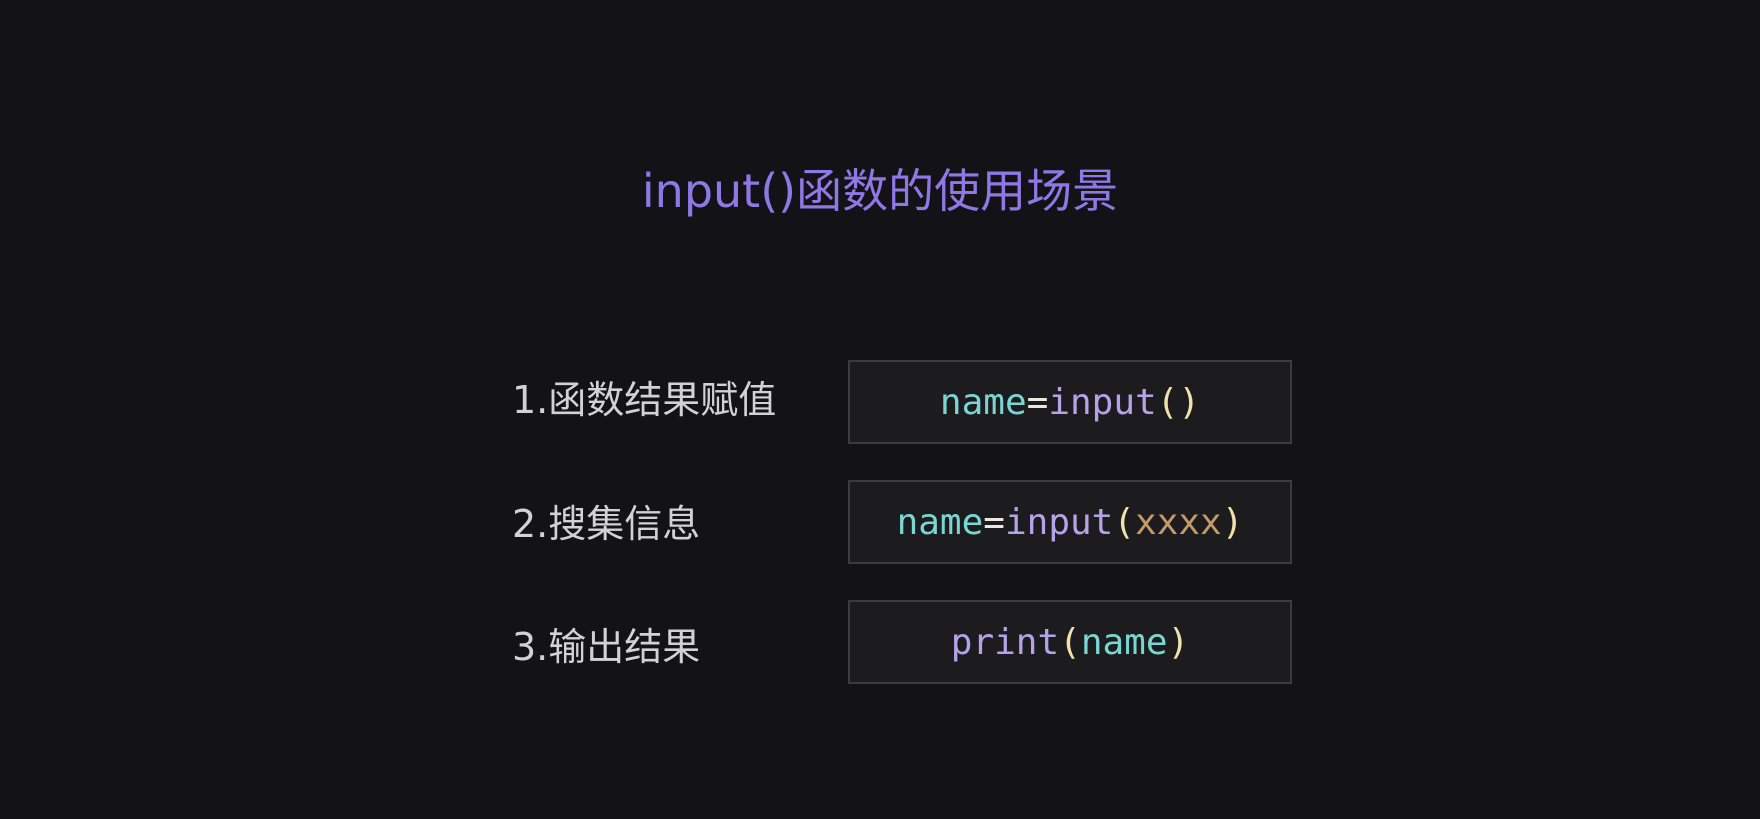 This screenshot has width=1760, height=819. What do you see at coordinates (606, 647) in the screenshot?
I see `scenario-label-3: 3.输出结果` at bounding box center [606, 647].